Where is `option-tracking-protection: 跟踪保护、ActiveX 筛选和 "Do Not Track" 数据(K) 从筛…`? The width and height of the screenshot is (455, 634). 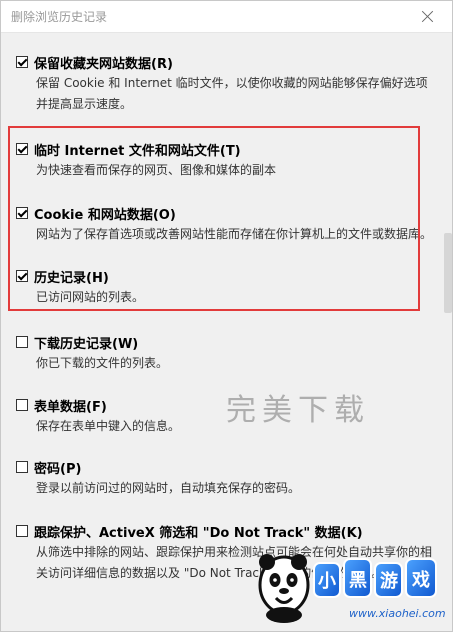
option-tracking-protection: 跟踪保护、ActiveX 筛选和 "Do Not Track" 数据(K) 从筛… is located at coordinates (227, 552).